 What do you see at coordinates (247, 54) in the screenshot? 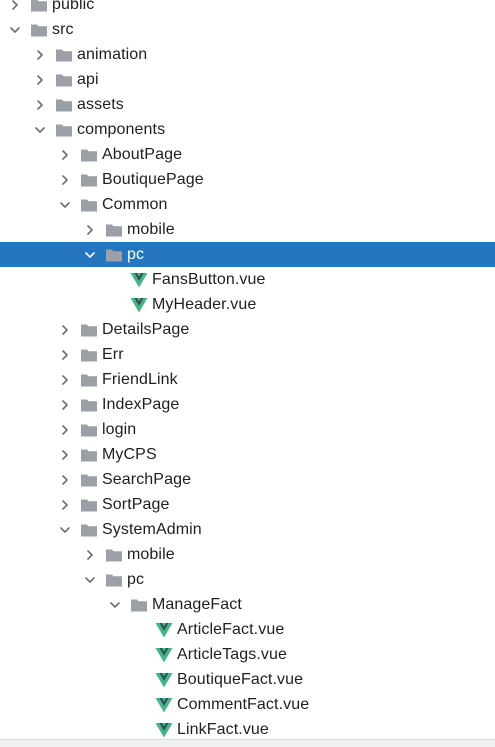
I see `tree-folder-animation: animation` at bounding box center [247, 54].